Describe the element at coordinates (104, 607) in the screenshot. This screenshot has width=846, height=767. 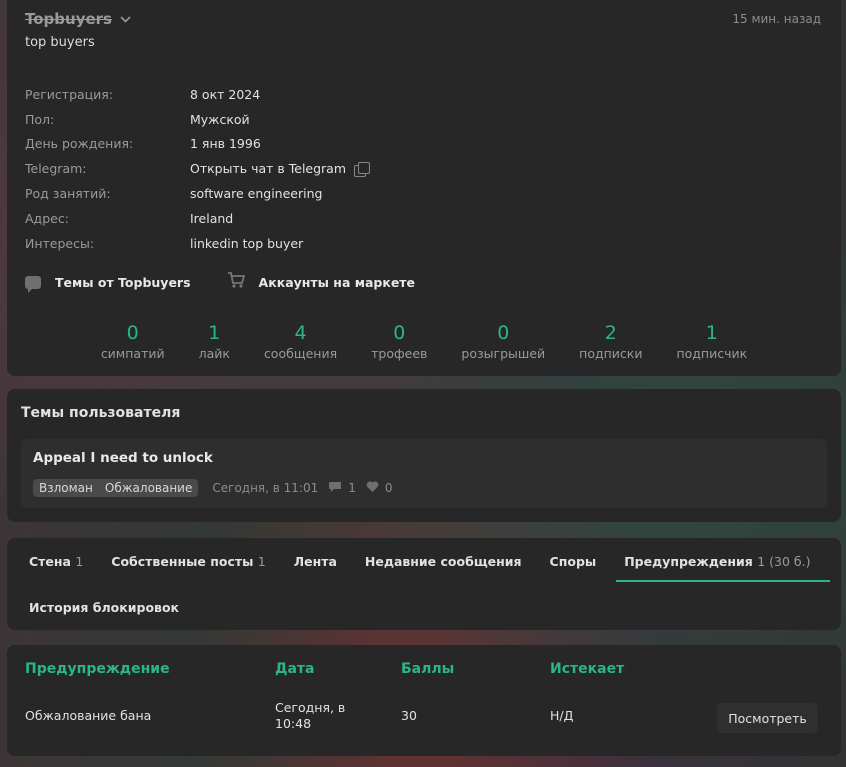
I see `tab-label: История блокировок` at that location.